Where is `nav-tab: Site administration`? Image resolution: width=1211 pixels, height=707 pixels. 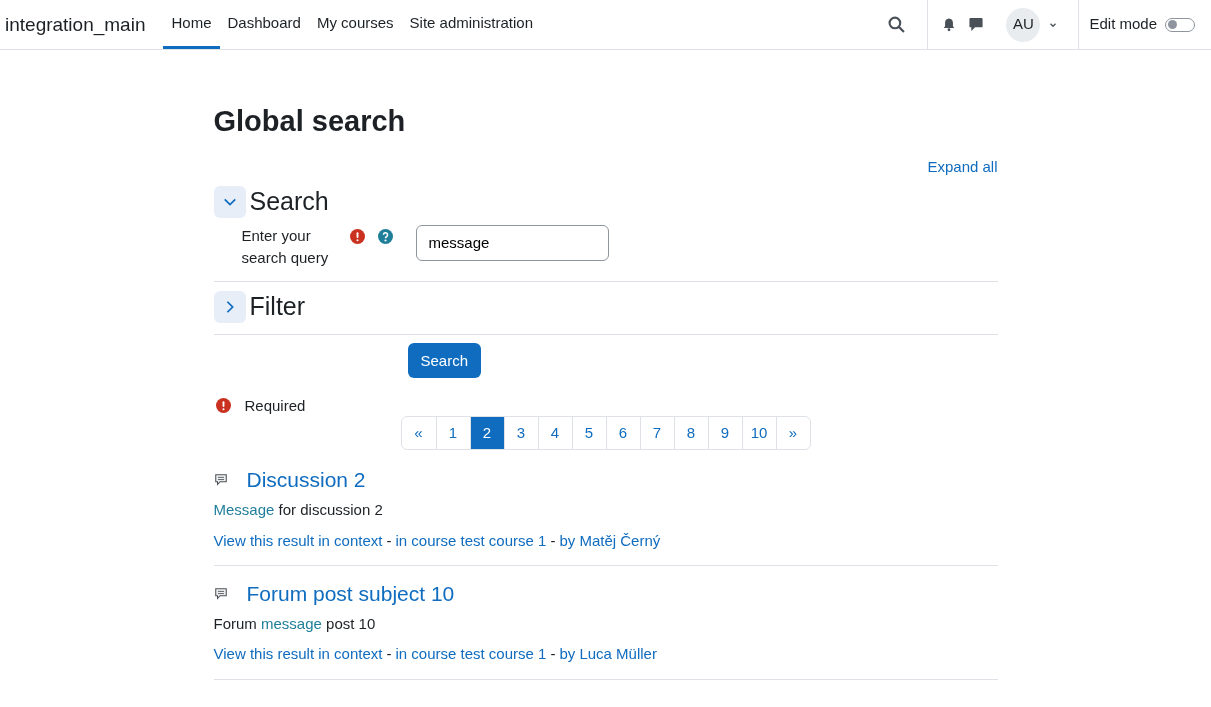 nav-tab: Site administration is located at coordinates (471, 24).